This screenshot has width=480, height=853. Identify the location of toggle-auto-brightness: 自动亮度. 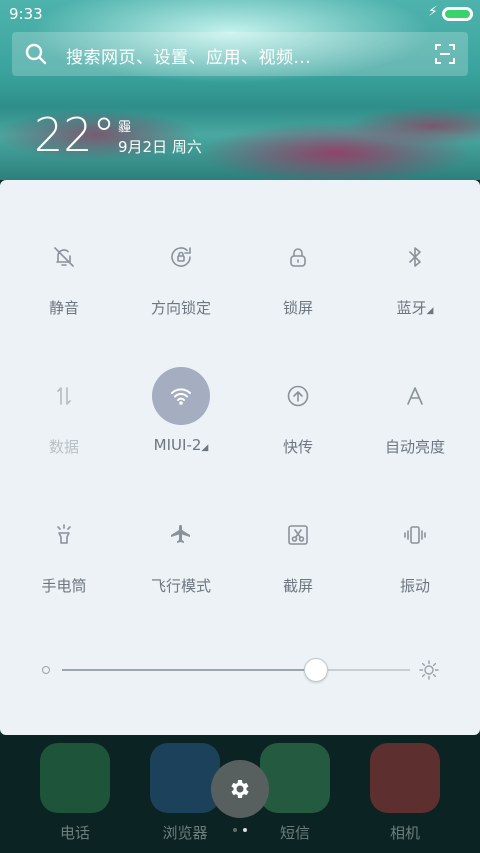
(415, 412).